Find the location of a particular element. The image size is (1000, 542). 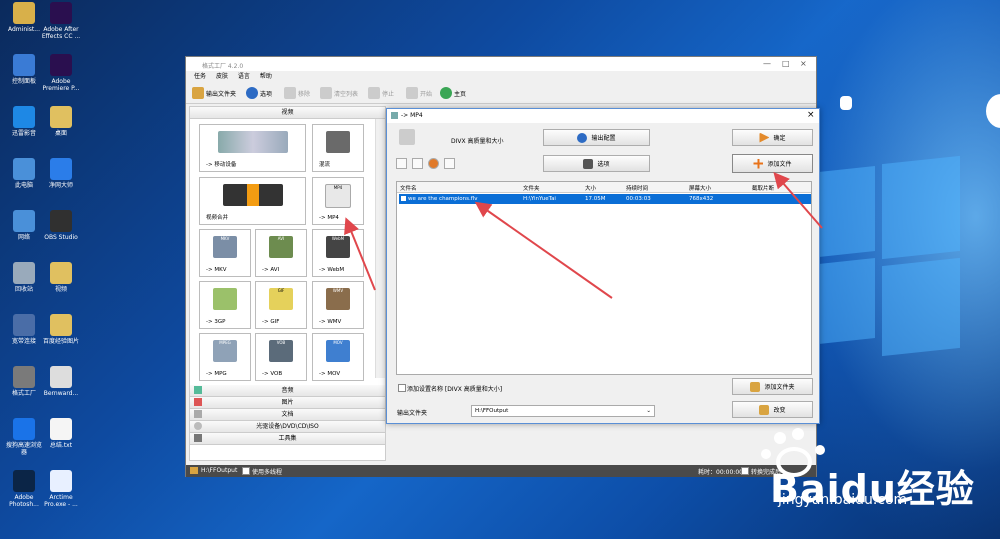

tile-mp4: MP4 -> MP4 is located at coordinates (338, 201).